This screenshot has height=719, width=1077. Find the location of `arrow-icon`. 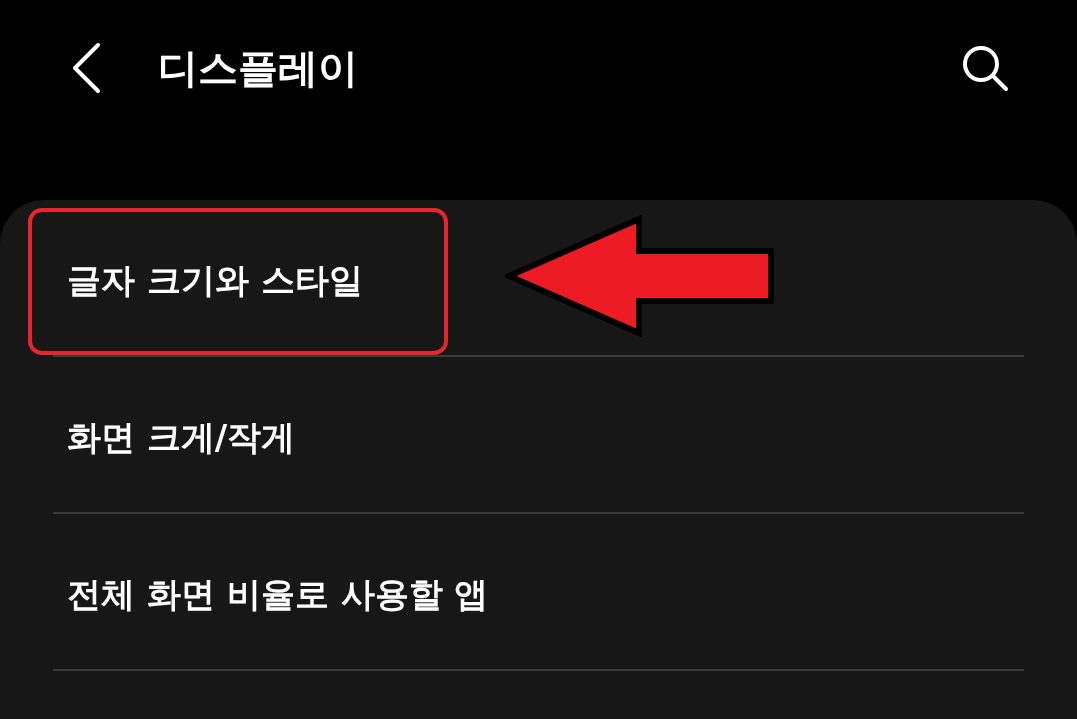

arrow-icon is located at coordinates (641, 276).